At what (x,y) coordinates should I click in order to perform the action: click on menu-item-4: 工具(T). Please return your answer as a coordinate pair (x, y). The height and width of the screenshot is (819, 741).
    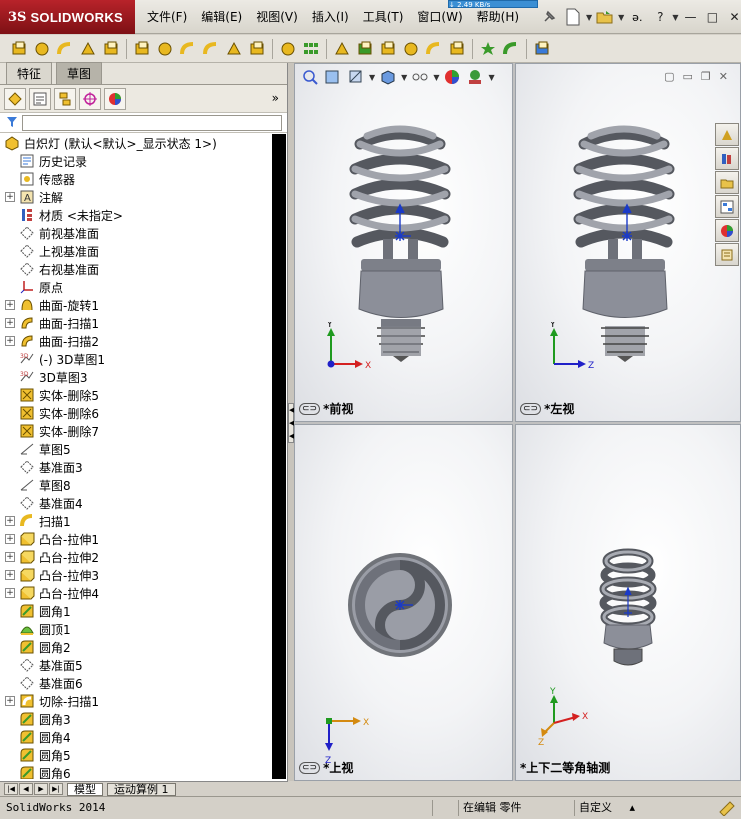
    Looking at the image, I should click on (383, 17).